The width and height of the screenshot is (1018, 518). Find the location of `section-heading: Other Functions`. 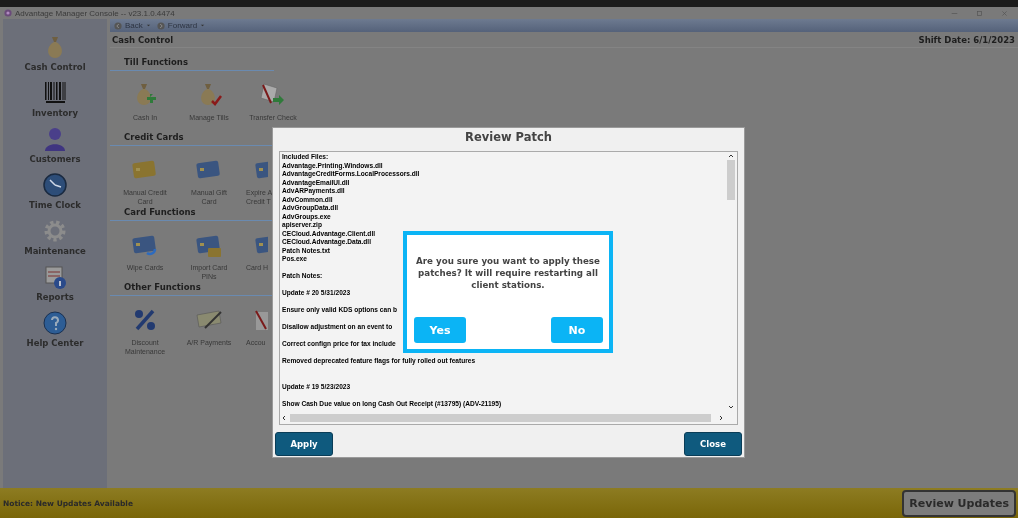

section-heading: Other Functions is located at coordinates (162, 287).